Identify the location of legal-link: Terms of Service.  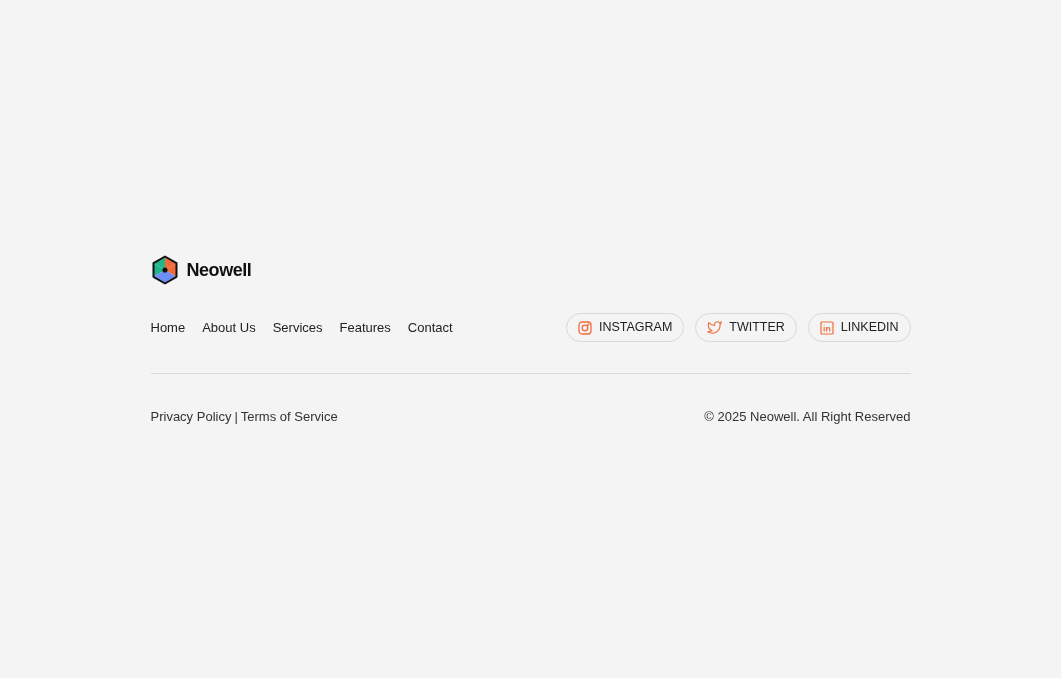
(289, 417).